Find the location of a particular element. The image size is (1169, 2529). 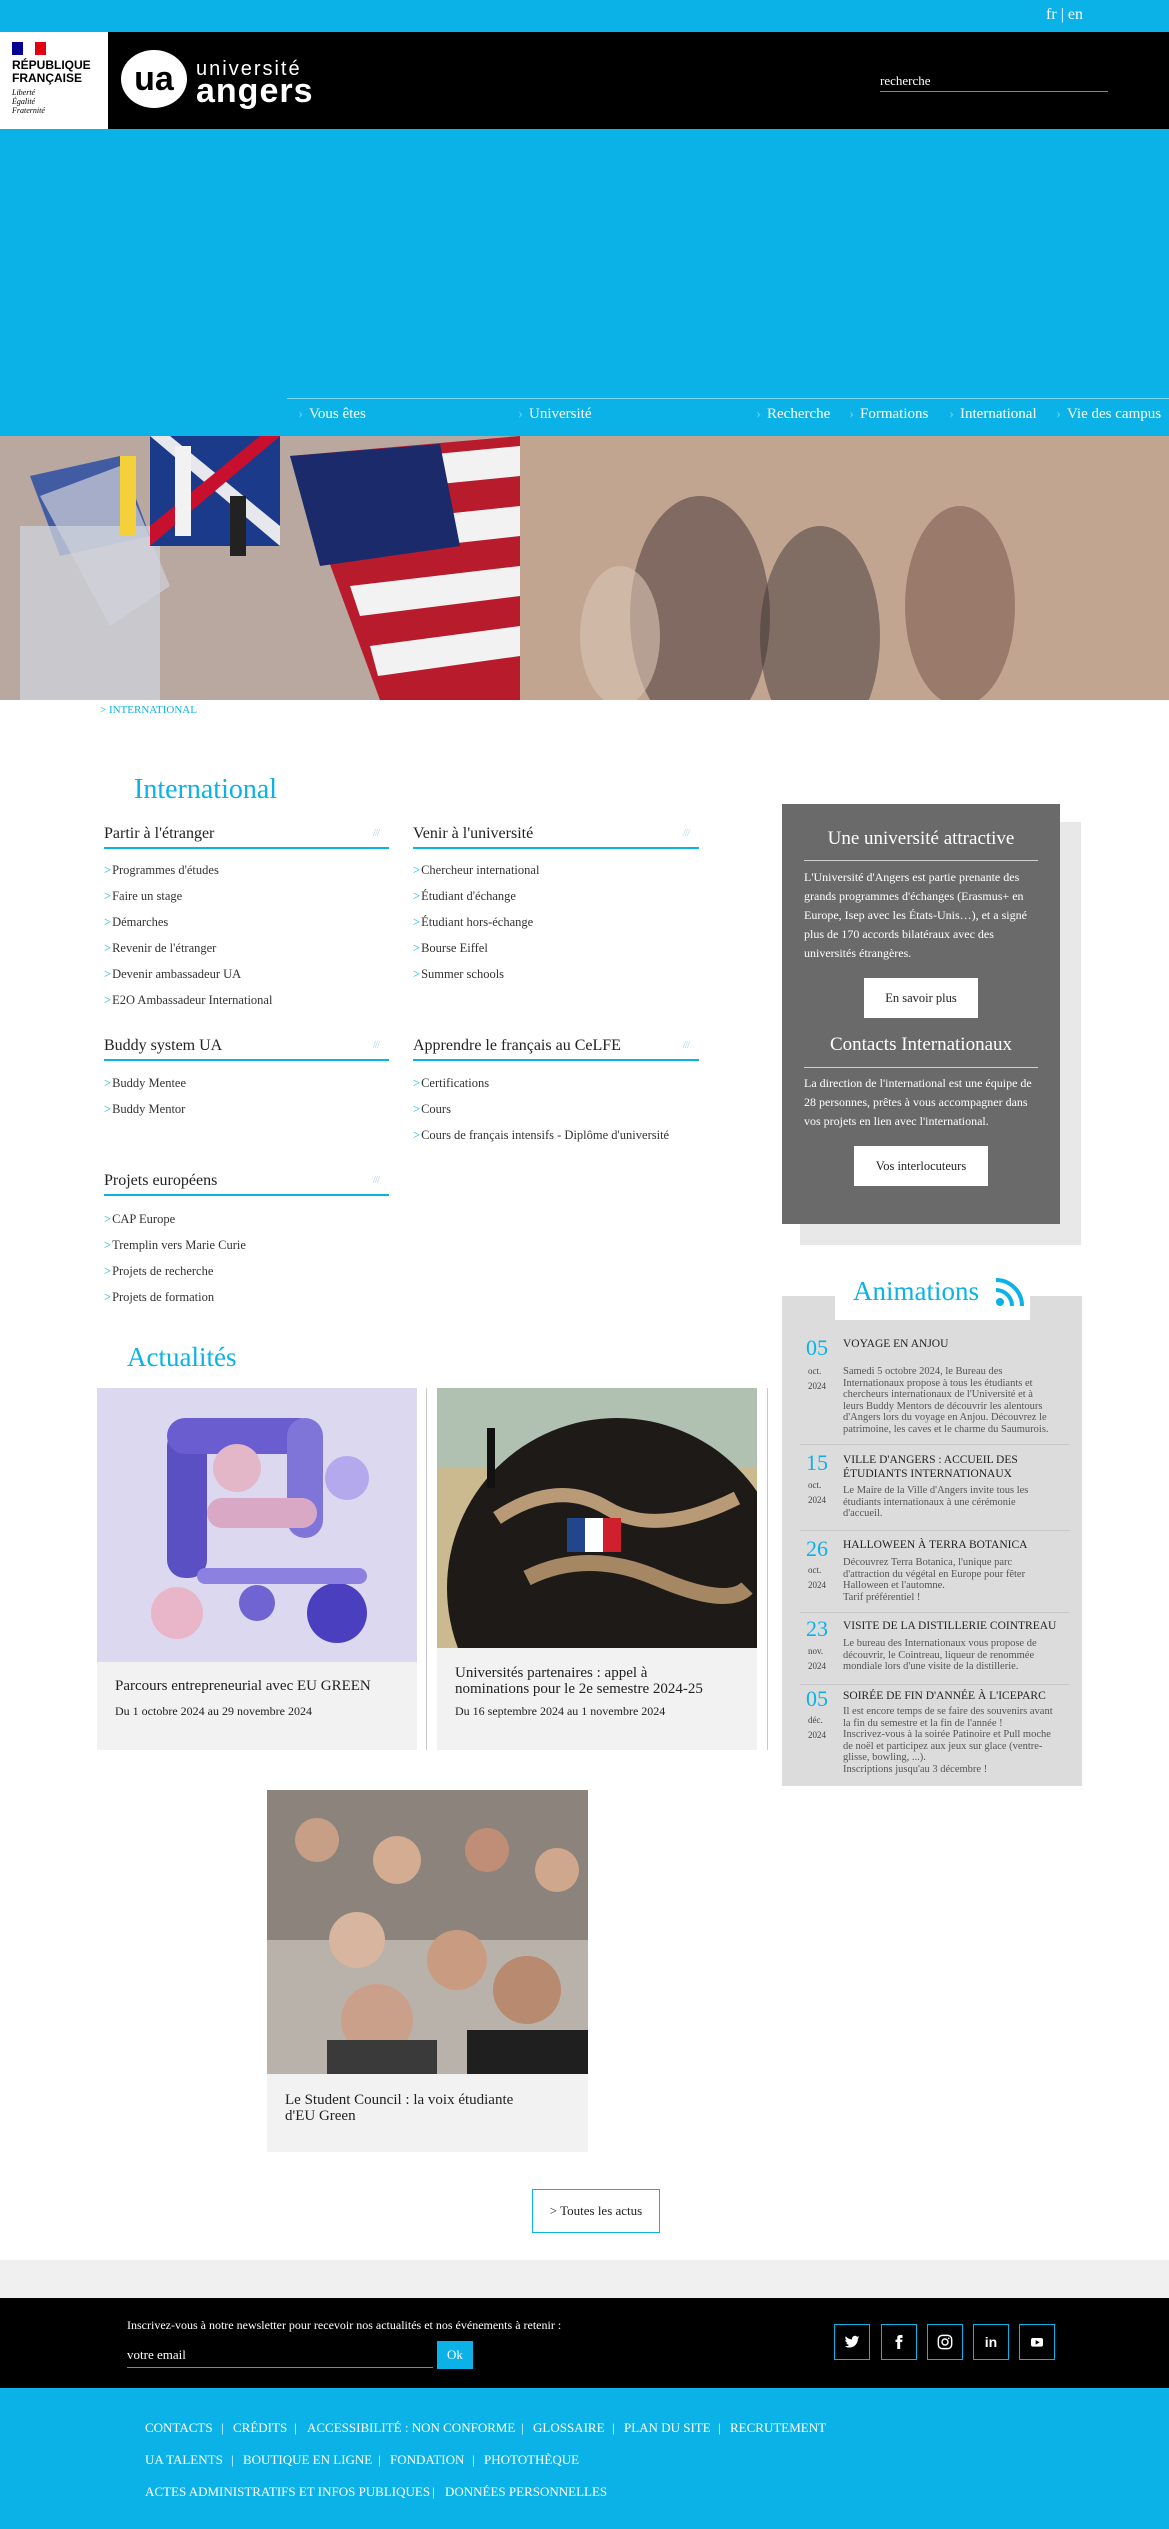

pre-footer-strip is located at coordinates (584, 2279).